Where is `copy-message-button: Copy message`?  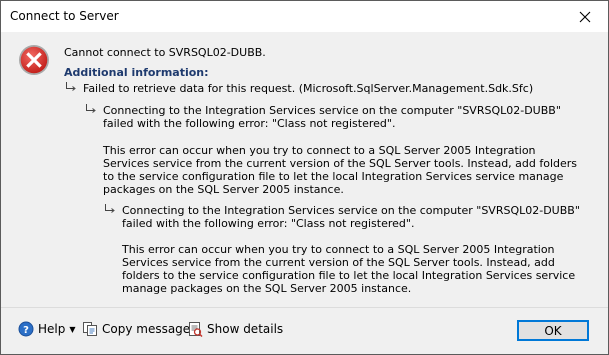
copy-message-button: Copy message is located at coordinates (136, 329).